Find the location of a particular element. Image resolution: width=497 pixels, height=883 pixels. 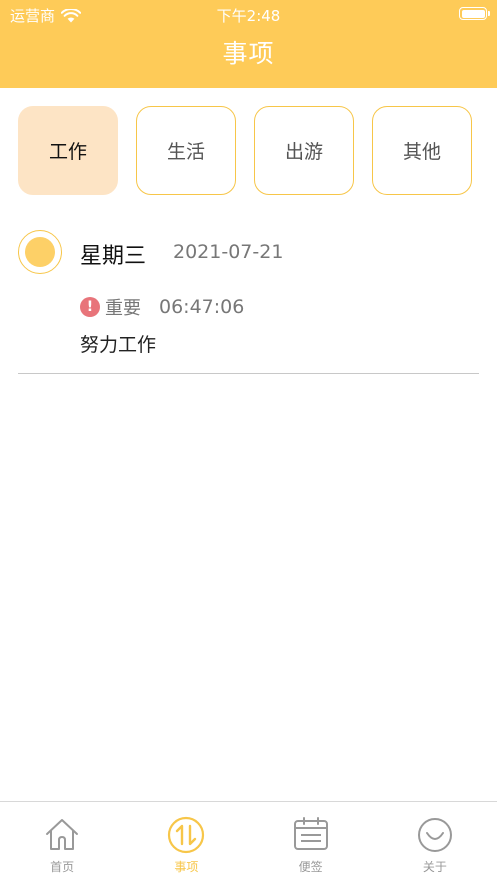

notepad-icon is located at coordinates (310, 833).